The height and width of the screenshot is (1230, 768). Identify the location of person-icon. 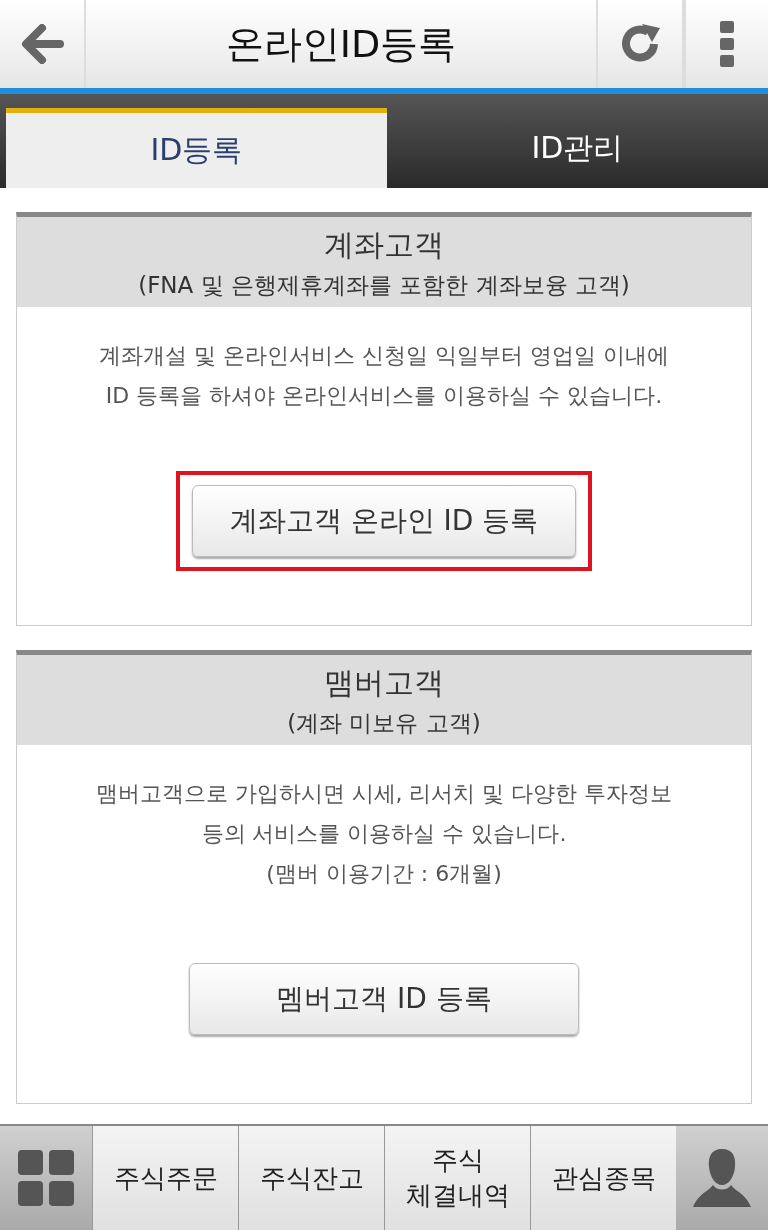
(722, 1178).